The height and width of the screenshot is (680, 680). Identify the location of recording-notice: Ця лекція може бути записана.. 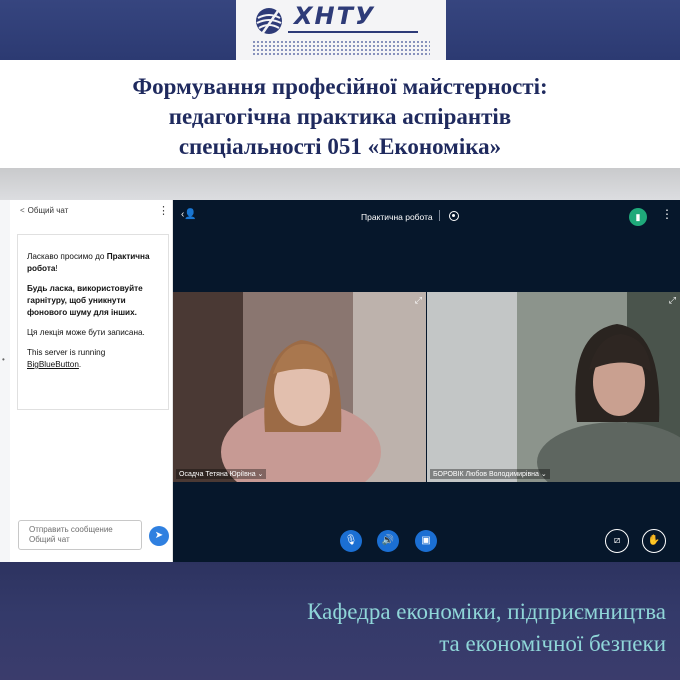
(86, 332).